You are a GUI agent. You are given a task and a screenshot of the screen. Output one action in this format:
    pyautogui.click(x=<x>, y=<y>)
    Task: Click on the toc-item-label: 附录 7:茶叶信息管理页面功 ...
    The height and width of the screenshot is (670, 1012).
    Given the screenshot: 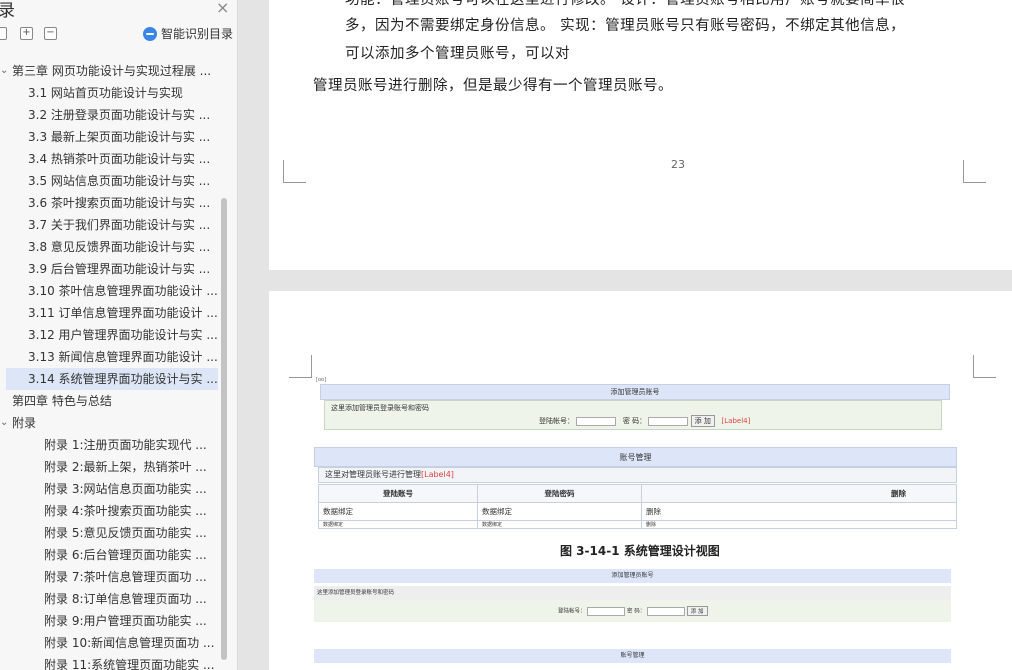 What is the action you would take?
    pyautogui.click(x=125, y=577)
    